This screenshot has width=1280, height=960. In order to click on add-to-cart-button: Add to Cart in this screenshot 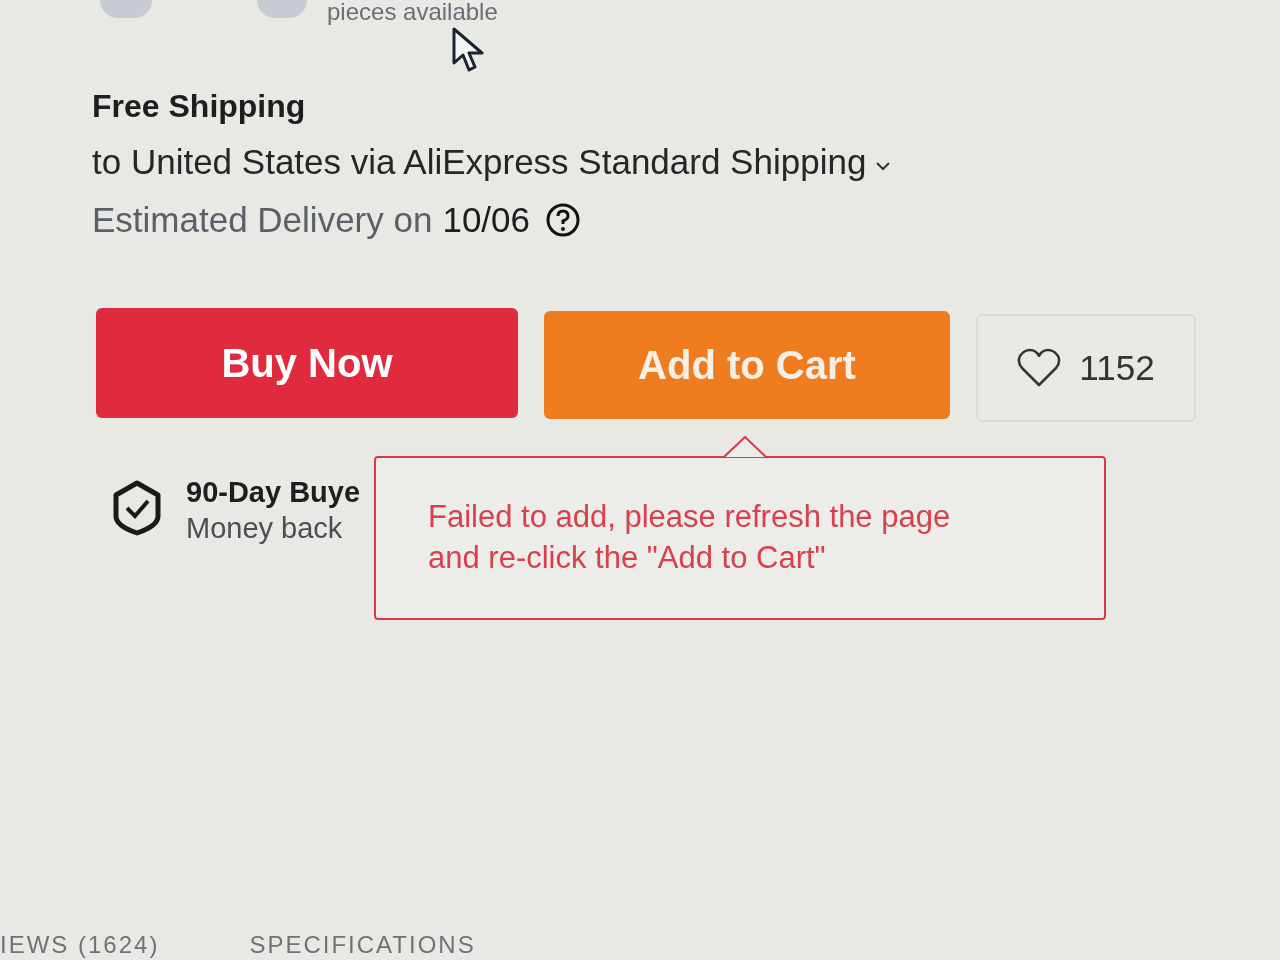, I will do `click(747, 365)`.